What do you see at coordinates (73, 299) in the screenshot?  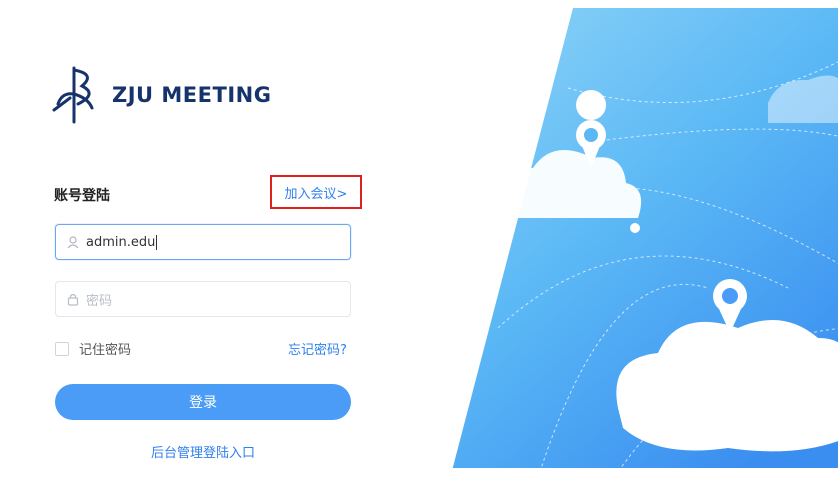 I see `lock-icon` at bounding box center [73, 299].